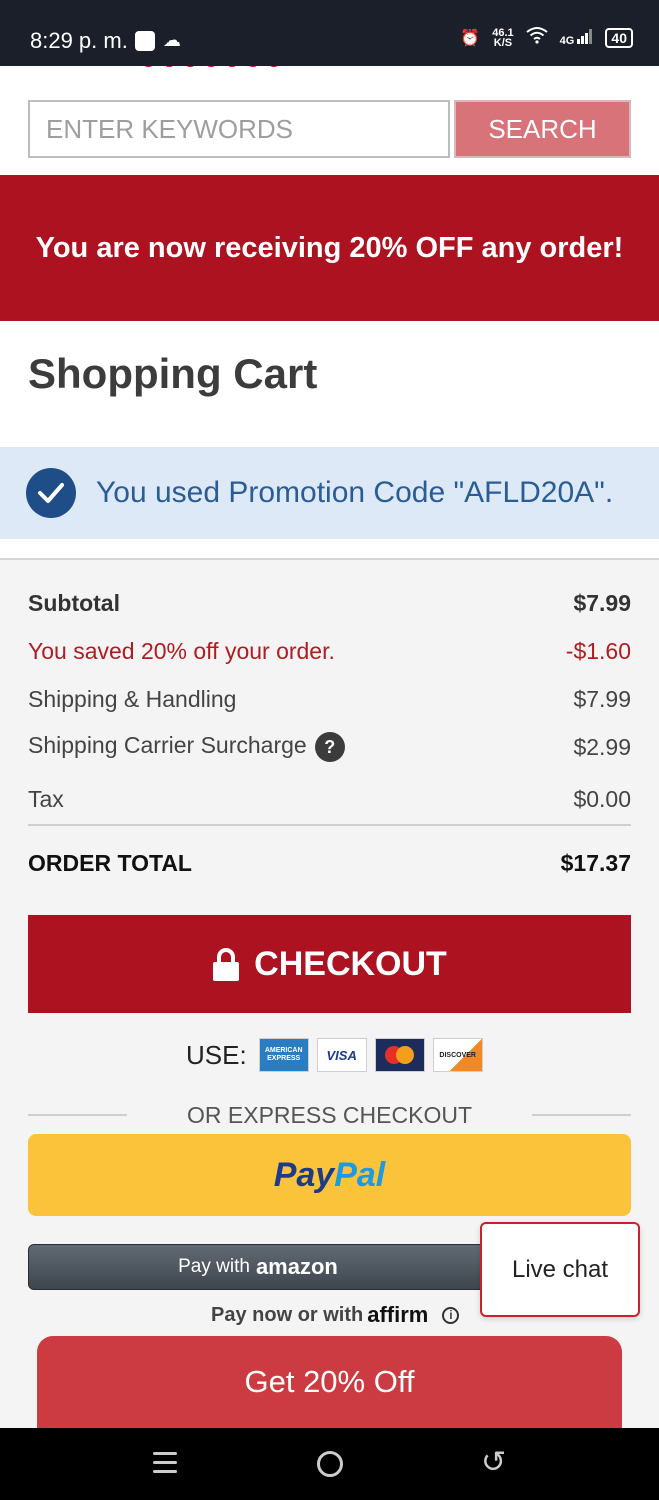 The image size is (659, 1500). What do you see at coordinates (74, 603) in the screenshot?
I see `subtotal-label: Subtotal` at bounding box center [74, 603].